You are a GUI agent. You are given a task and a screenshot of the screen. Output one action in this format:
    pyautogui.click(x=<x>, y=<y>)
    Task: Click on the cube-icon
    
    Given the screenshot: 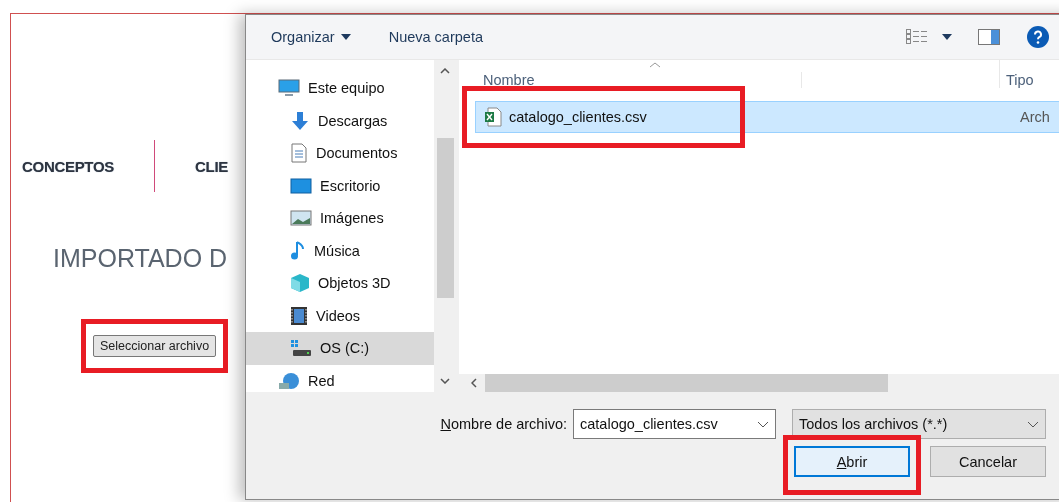 What is the action you would take?
    pyautogui.click(x=300, y=283)
    